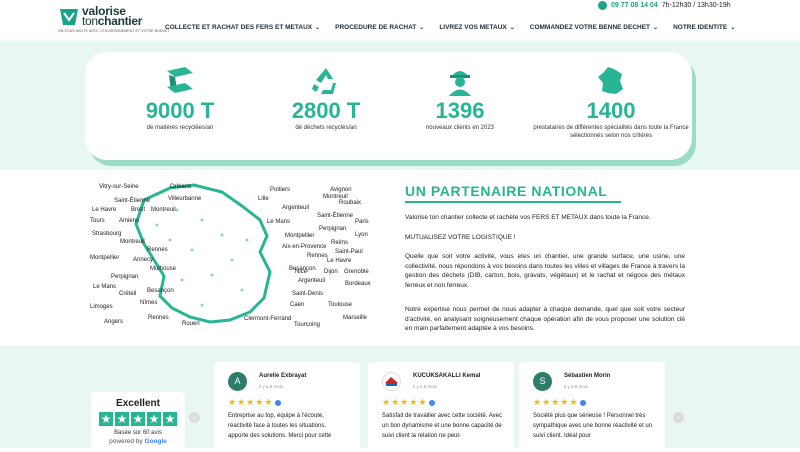 The width and height of the screenshot is (800, 452). Describe the element at coordinates (114, 322) in the screenshot. I see `map-city-label: Angers` at that location.